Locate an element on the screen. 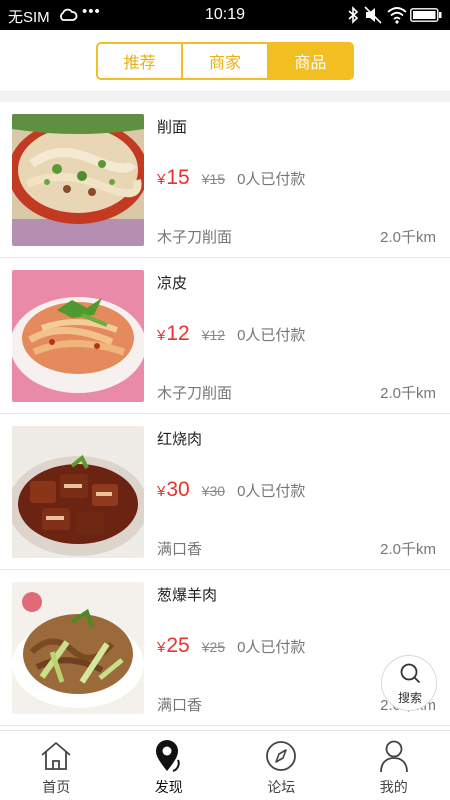 This screenshot has height=800, width=450. status-bar: 无SIM ••• 10:19 is located at coordinates (225, 15).